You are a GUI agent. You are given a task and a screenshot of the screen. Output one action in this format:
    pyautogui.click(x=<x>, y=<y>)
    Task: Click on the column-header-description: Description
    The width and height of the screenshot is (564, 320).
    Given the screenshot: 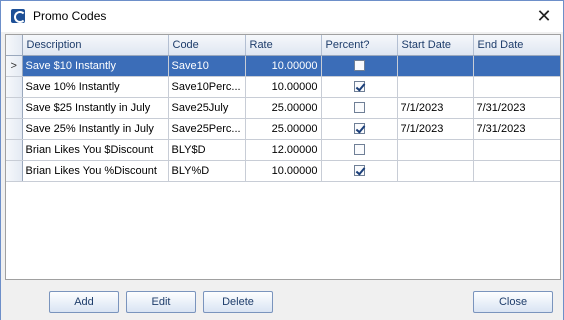 What is the action you would take?
    pyautogui.click(x=95, y=45)
    